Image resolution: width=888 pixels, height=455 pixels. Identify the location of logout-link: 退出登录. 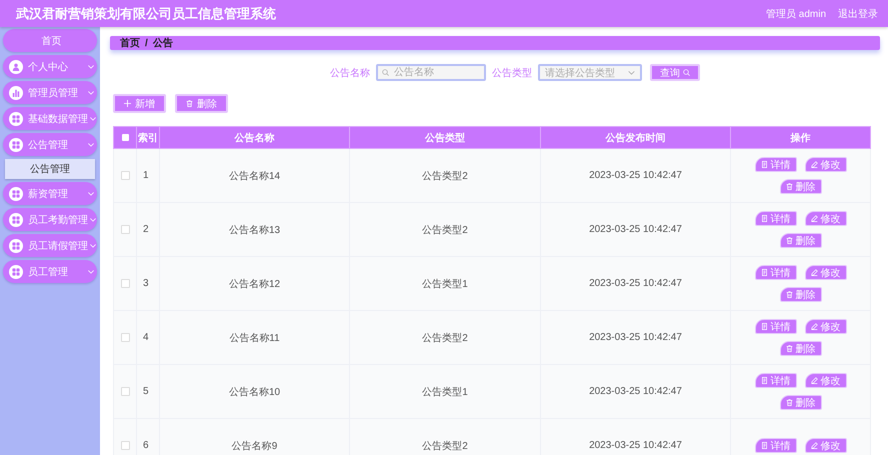
(858, 13).